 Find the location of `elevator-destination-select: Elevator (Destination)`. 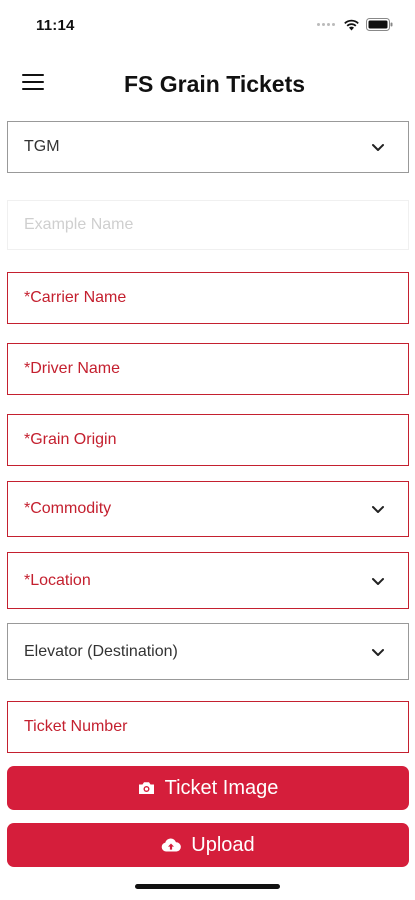

elevator-destination-select: Elevator (Destination) is located at coordinates (208, 651).